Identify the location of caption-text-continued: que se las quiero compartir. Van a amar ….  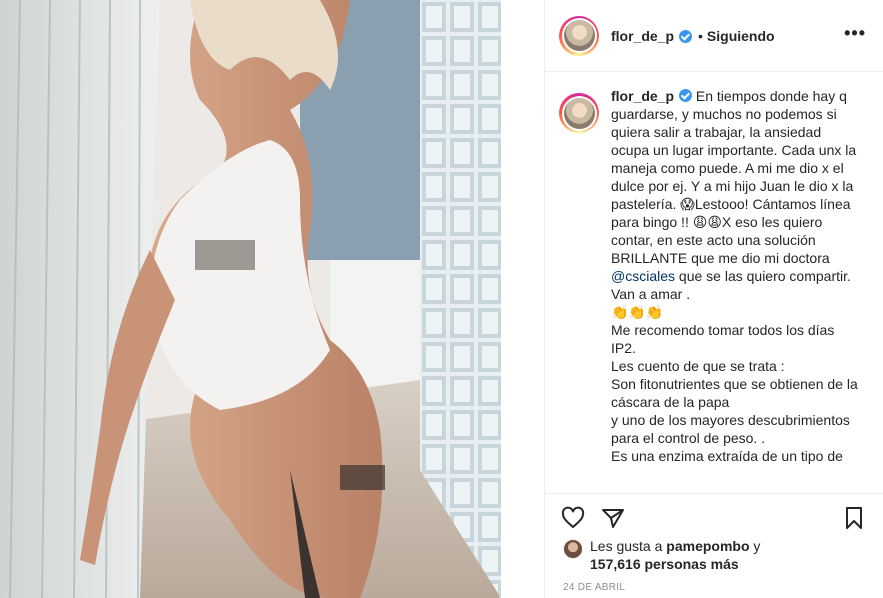
(734, 366).